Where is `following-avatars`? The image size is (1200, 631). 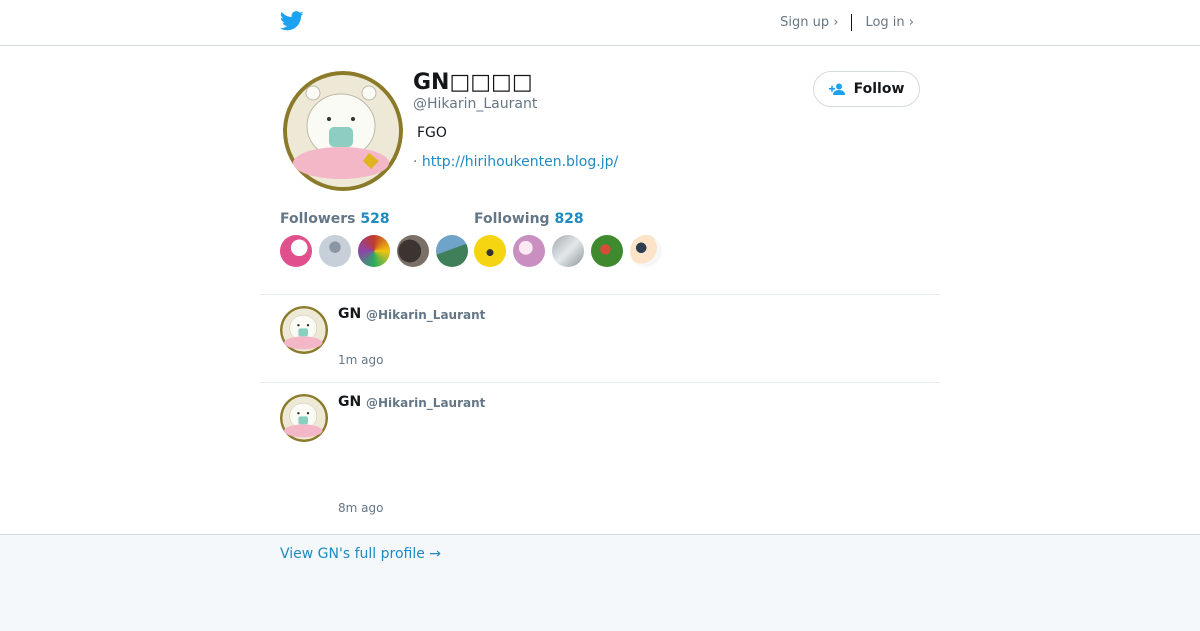 following-avatars is located at coordinates (571, 252).